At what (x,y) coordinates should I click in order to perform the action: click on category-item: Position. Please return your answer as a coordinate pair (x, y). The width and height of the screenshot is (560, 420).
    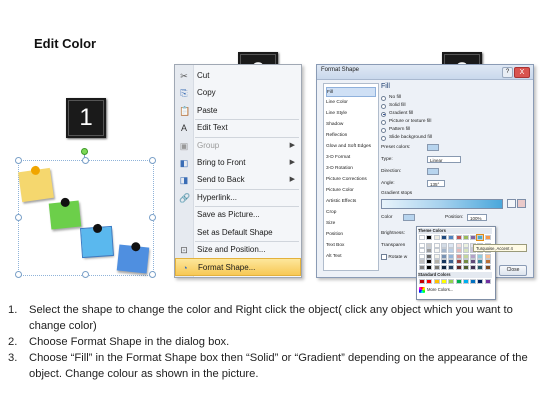
    Looking at the image, I should click on (351, 235).